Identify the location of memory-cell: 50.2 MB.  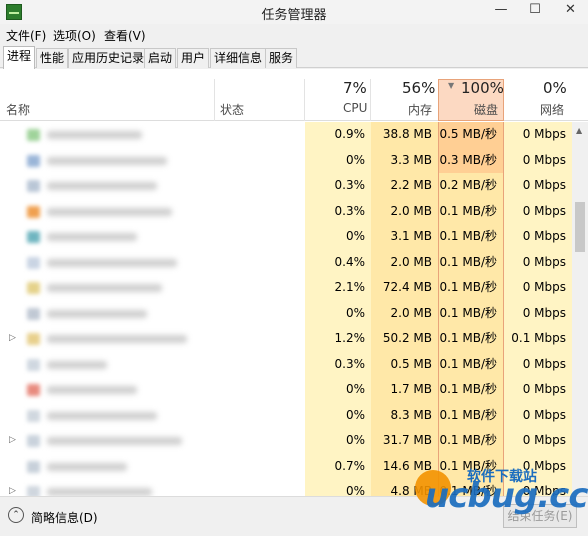
(404, 339).